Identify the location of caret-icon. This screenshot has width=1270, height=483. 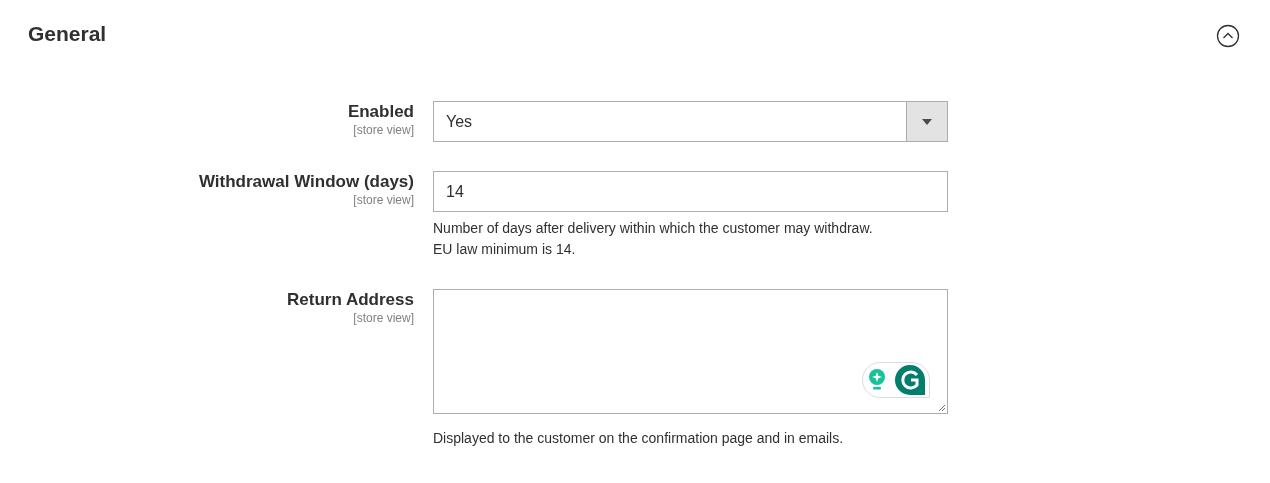
(927, 121).